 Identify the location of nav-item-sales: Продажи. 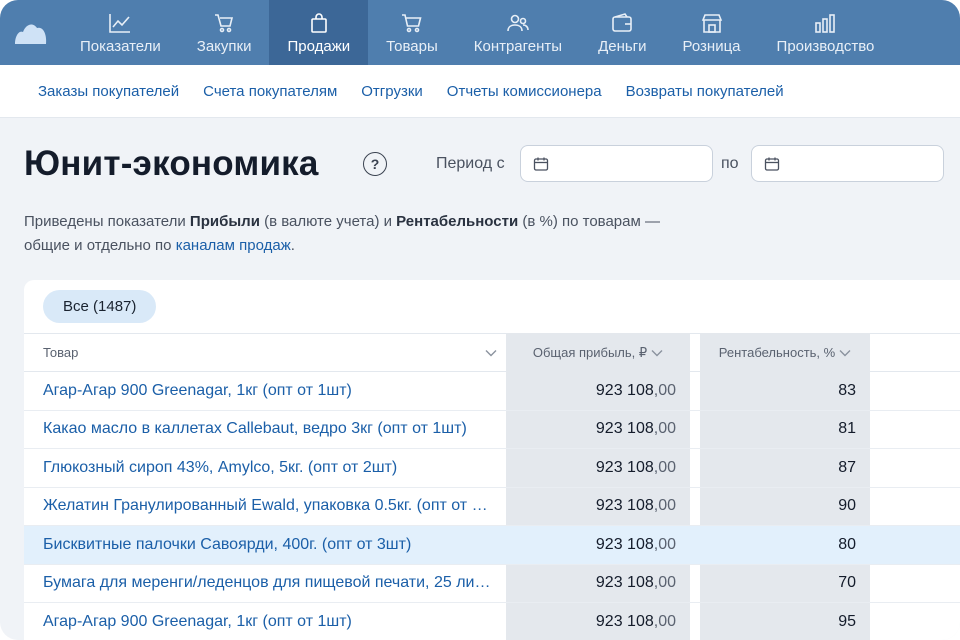
(319, 32).